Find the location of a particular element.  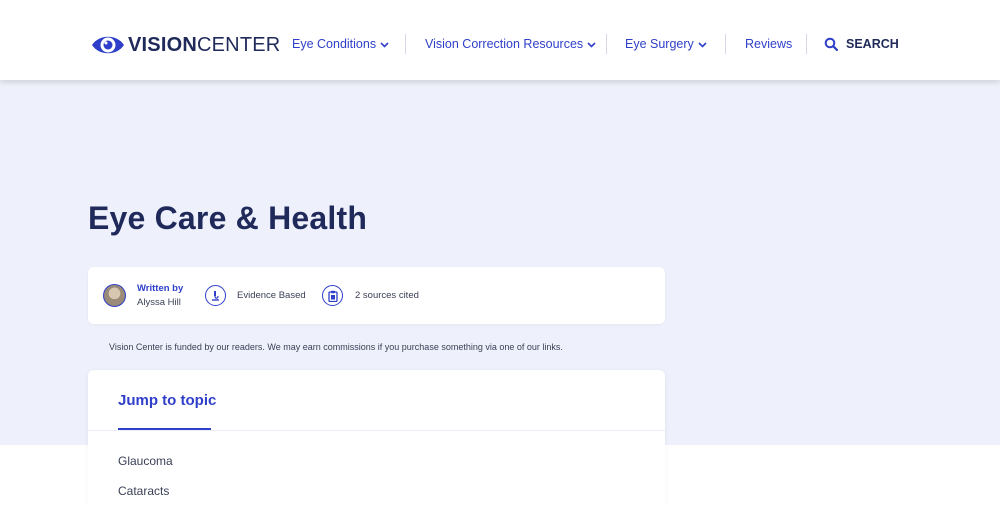

nav-eye-surgery: Eye Surgery is located at coordinates (666, 44).